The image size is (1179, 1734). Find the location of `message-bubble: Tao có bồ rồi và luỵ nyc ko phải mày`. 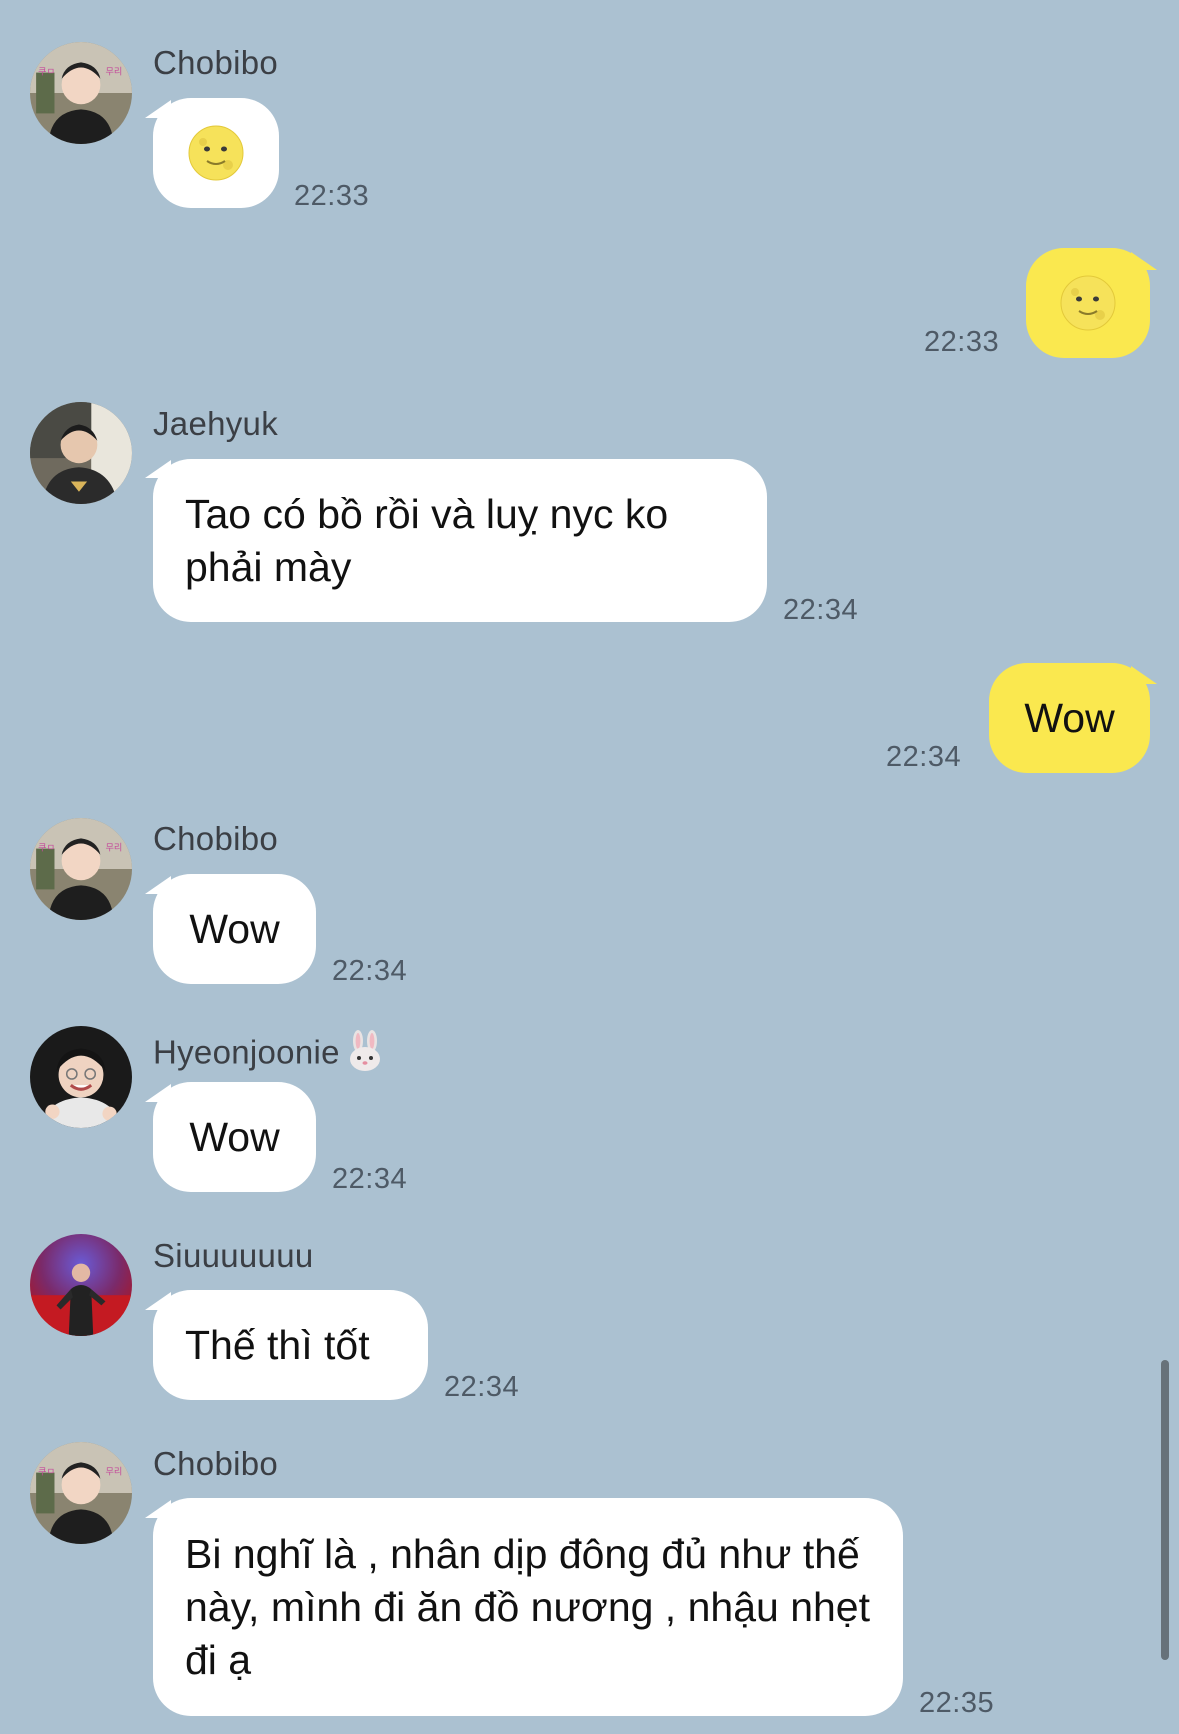

message-bubble: Tao có bồ rồi và luỵ nyc ko phải mày is located at coordinates (460, 540).